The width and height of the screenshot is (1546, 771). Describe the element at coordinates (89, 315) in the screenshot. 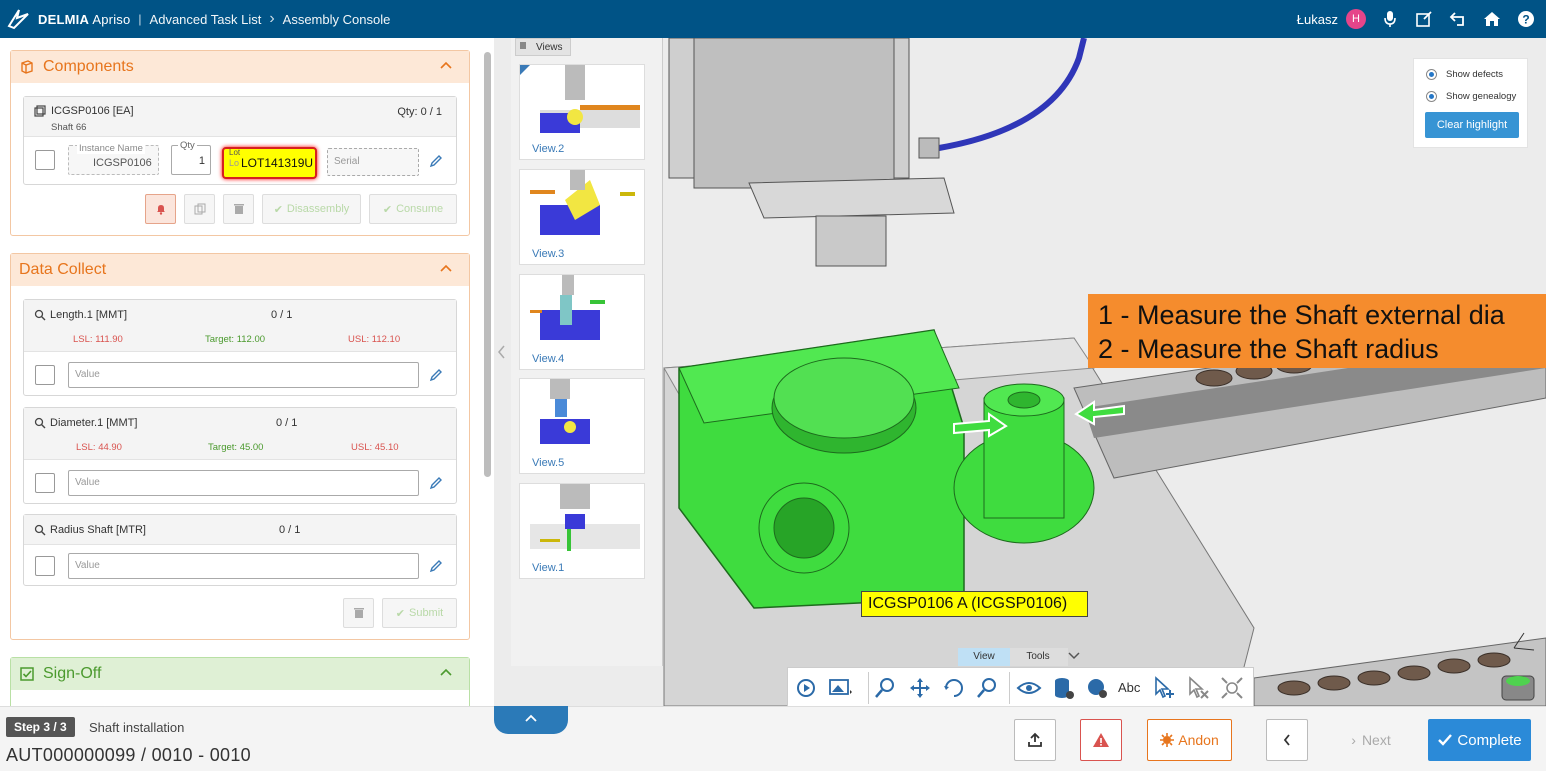

I see `measurement-name: Length.1 [MMT]` at that location.